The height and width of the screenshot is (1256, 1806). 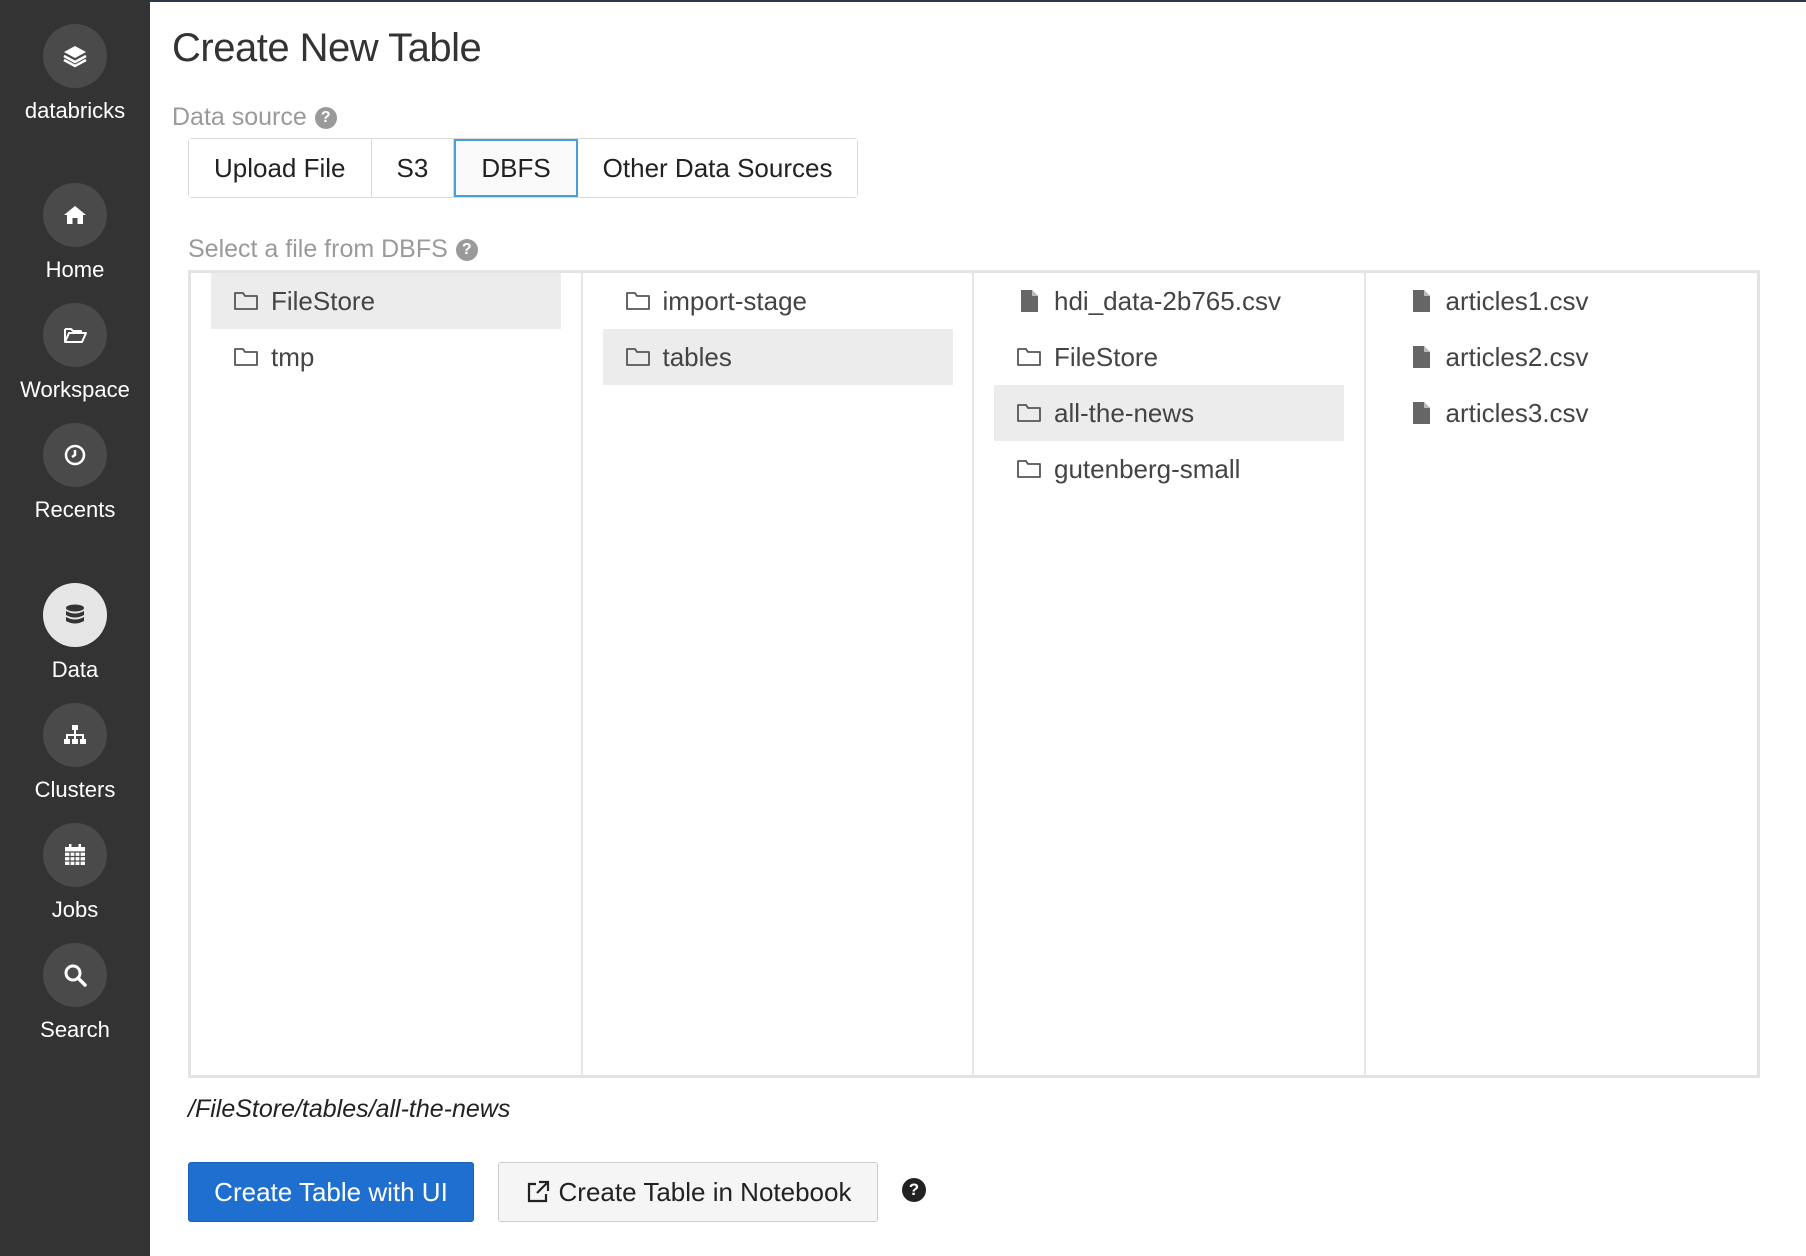 I want to click on entry-name: articles1.csv, so click(x=1517, y=300).